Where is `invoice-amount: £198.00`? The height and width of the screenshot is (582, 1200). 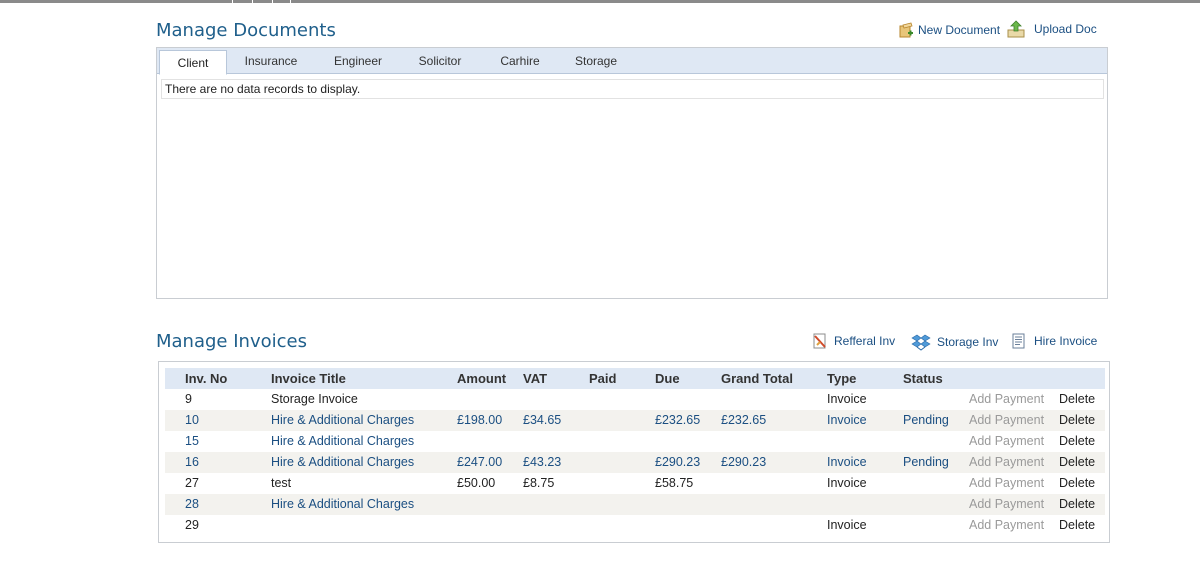 invoice-amount: £198.00 is located at coordinates (480, 420).